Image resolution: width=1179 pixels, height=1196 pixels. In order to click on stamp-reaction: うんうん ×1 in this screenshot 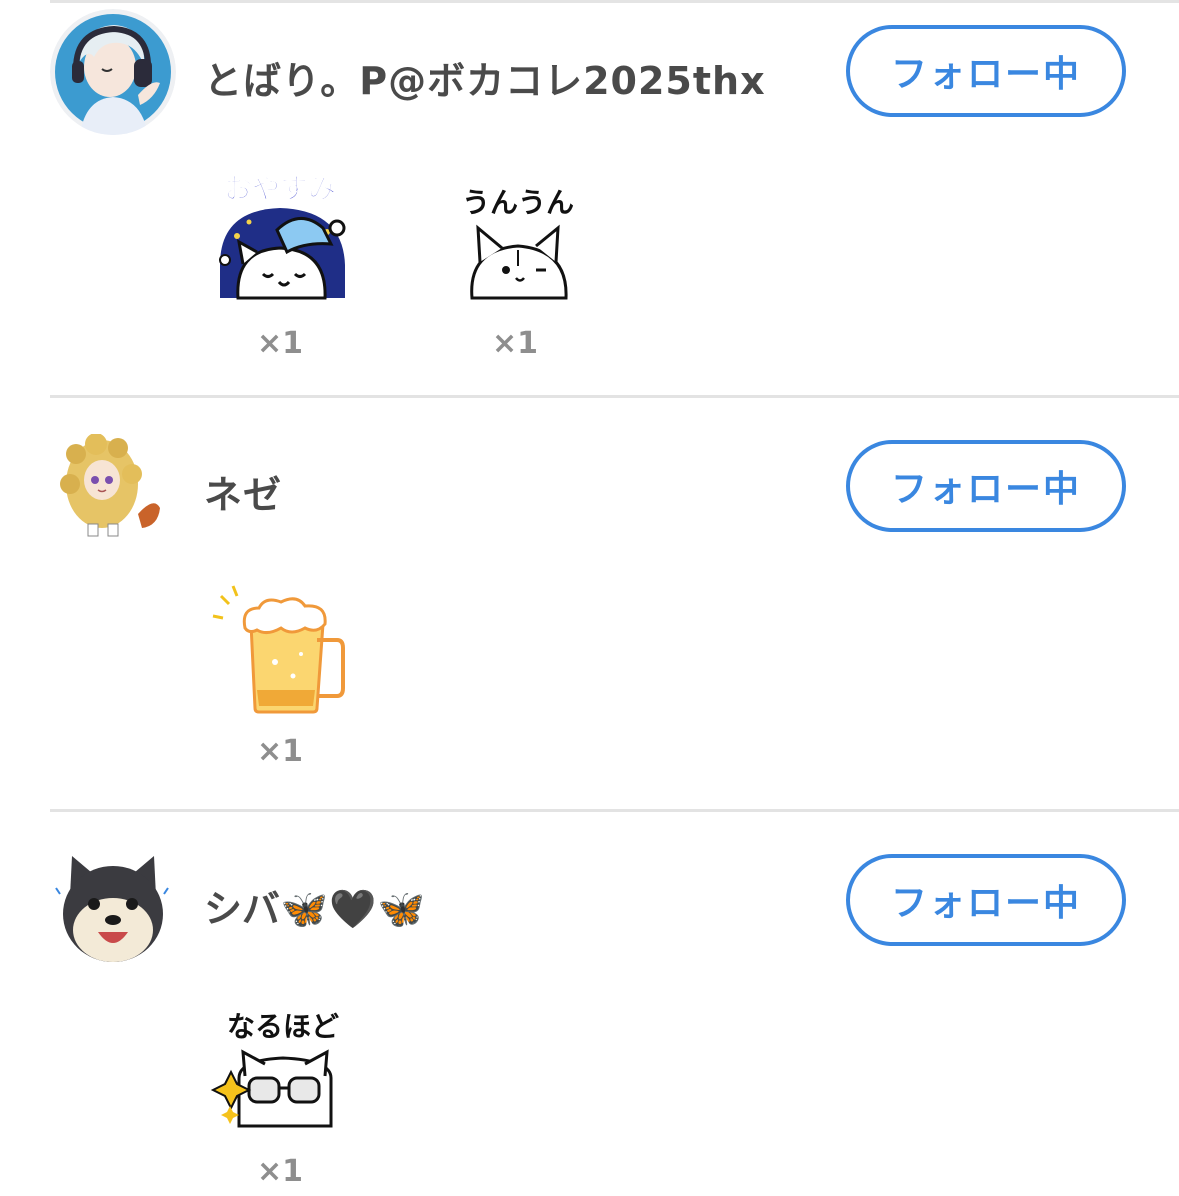, I will do `click(515, 265)`.